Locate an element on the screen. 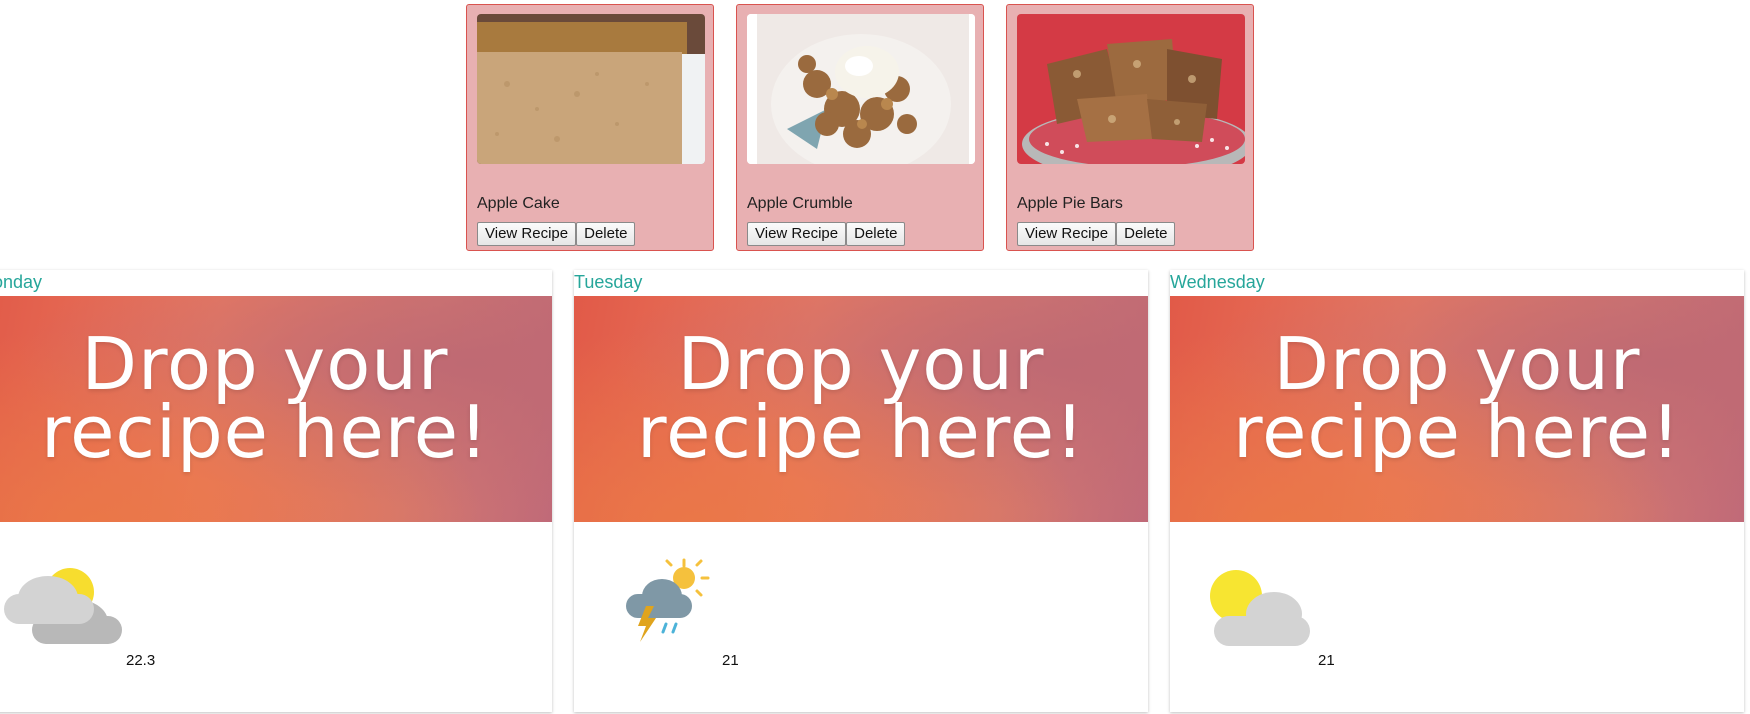 Image resolution: width=1750 pixels, height=714 pixels. recipe-card: Apple Cake View Recipe Delete is located at coordinates (590, 127).